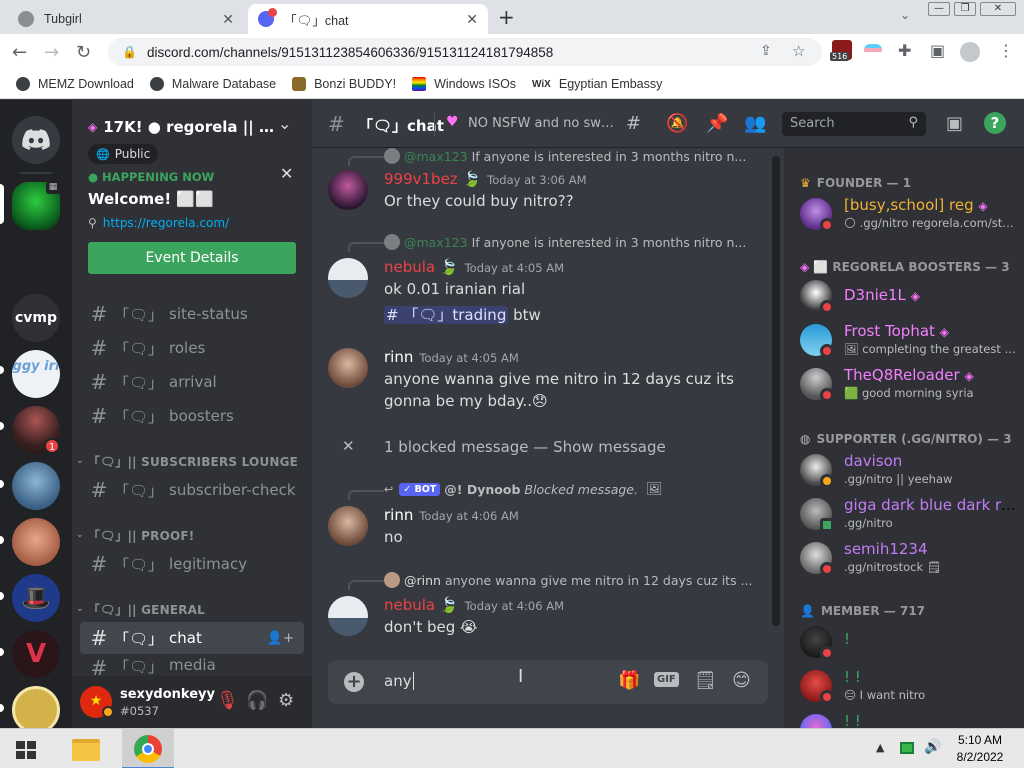 The height and width of the screenshot is (768, 1024). Describe the element at coordinates (980, 748) in the screenshot. I see `clock: 5:10 AM 8/2/2022` at that location.